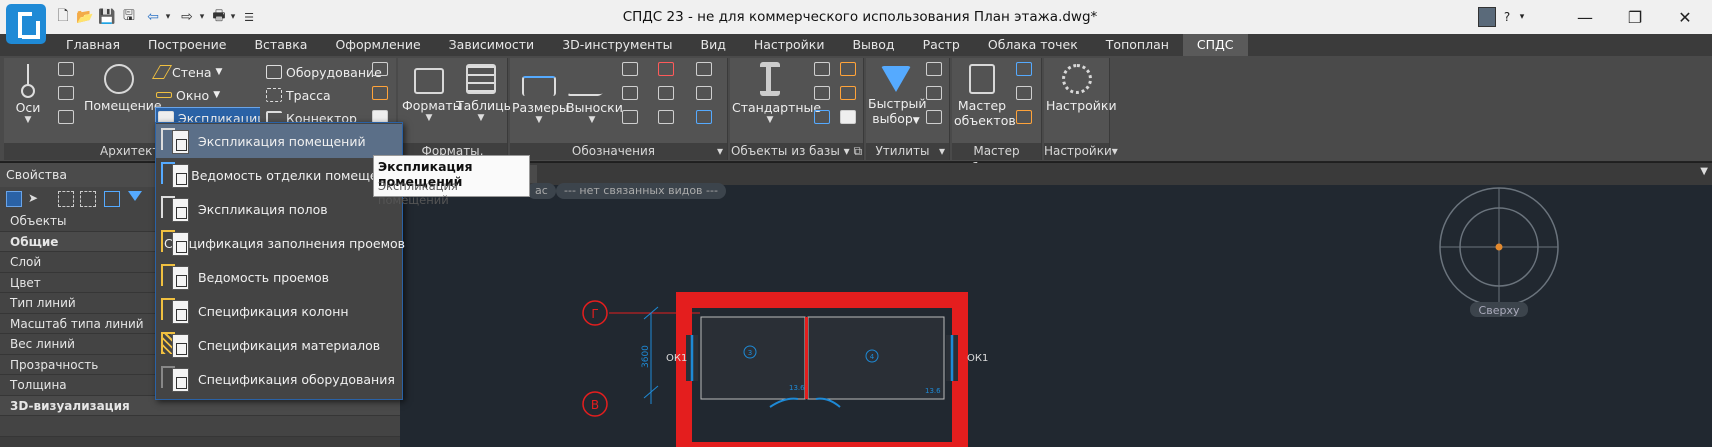 The height and width of the screenshot is (447, 1712). I want to click on dropdown-item-openings-fill: Спецификация заполнения проемов, so click(280, 243).